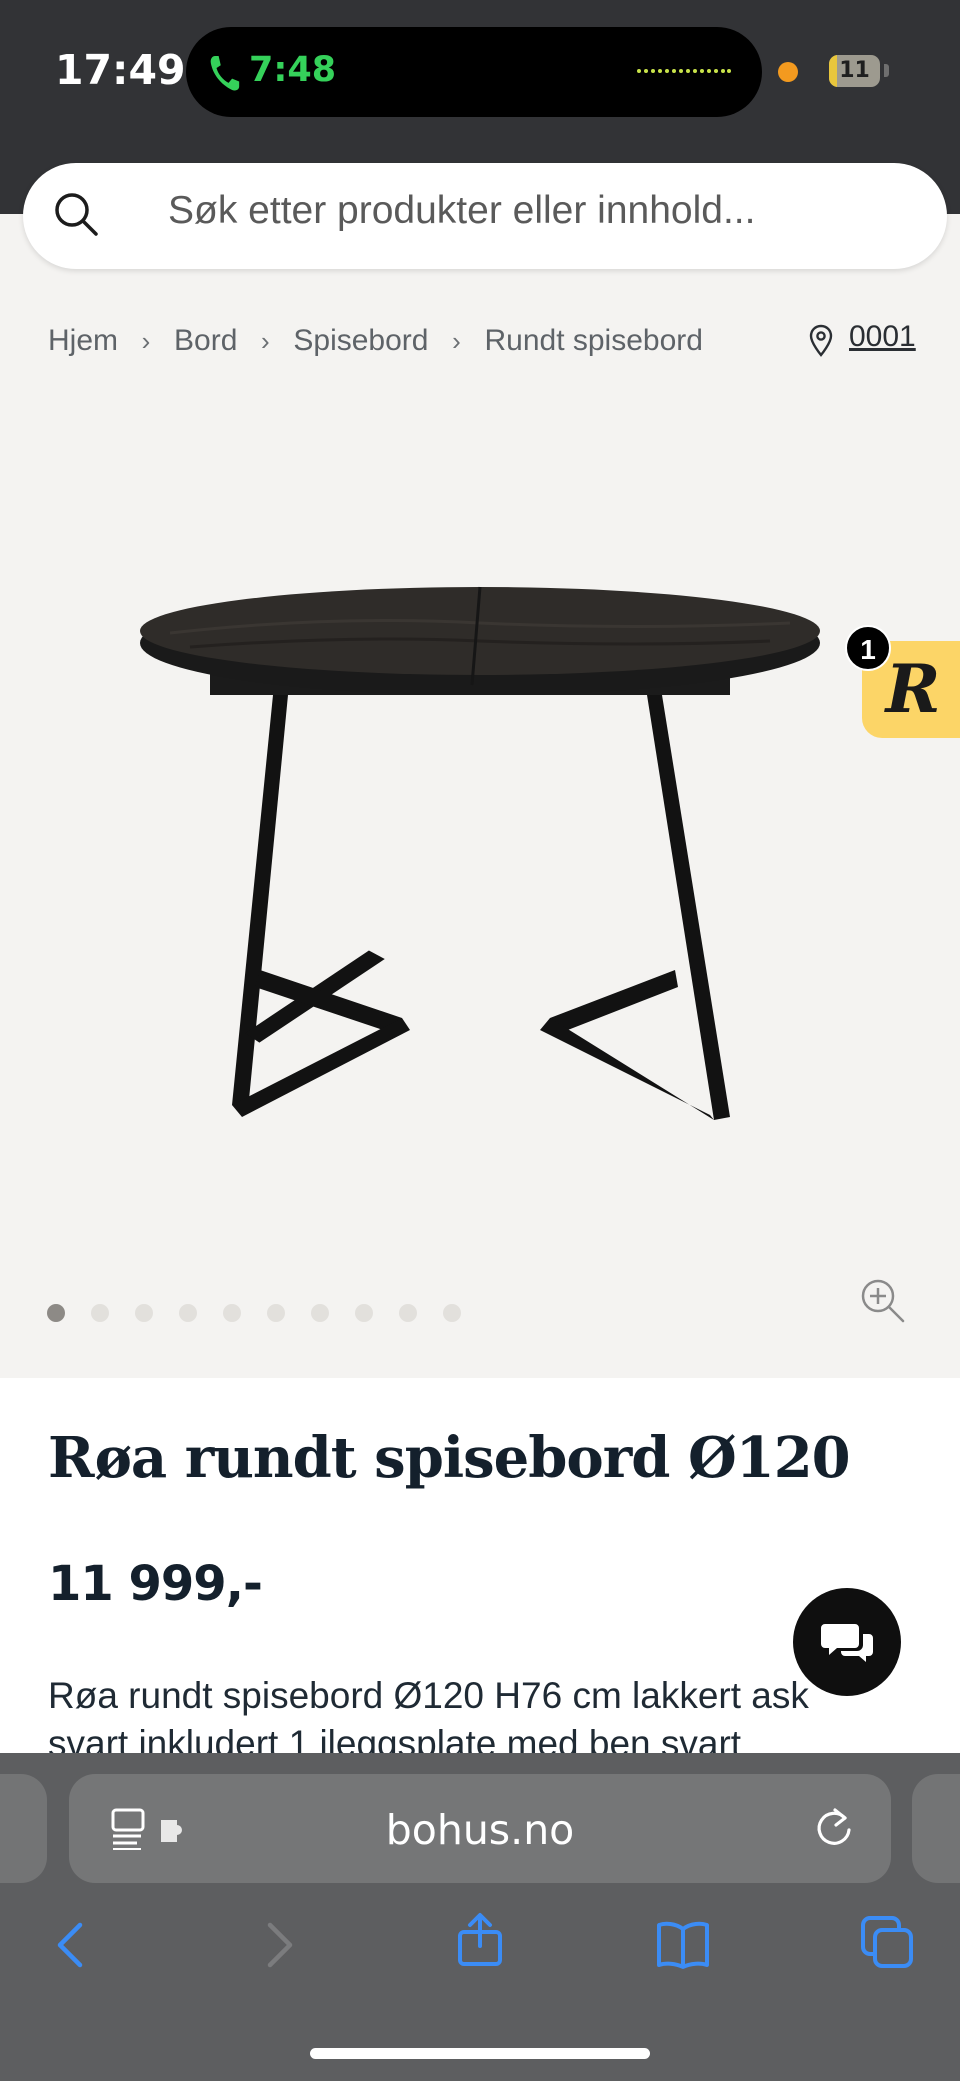 This screenshot has height=2081, width=960. What do you see at coordinates (205, 341) in the screenshot?
I see `breadcrumb-item-bord: Bord` at bounding box center [205, 341].